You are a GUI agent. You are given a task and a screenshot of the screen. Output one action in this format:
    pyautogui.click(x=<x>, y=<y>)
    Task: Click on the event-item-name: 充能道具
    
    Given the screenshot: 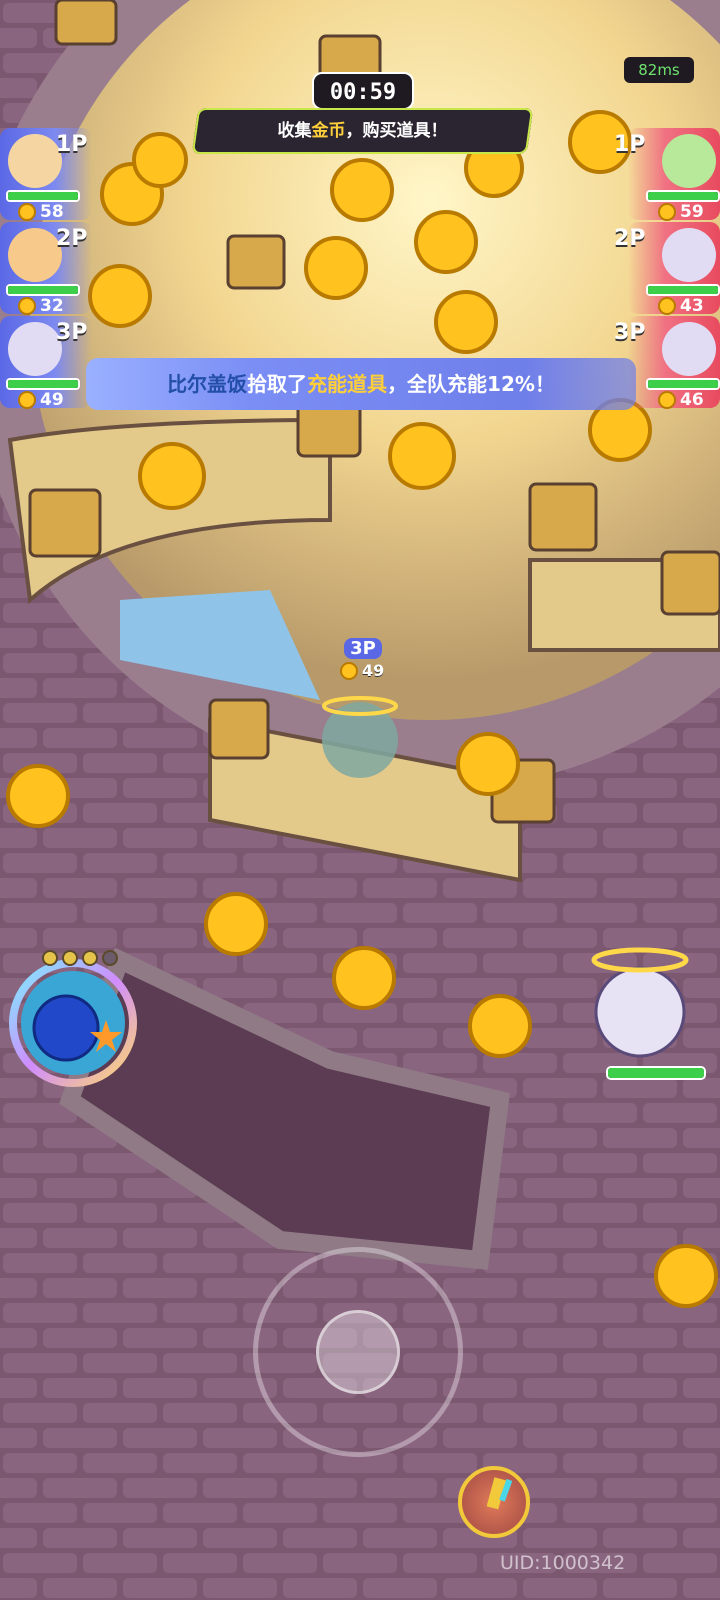 What is the action you would take?
    pyautogui.click(x=347, y=384)
    